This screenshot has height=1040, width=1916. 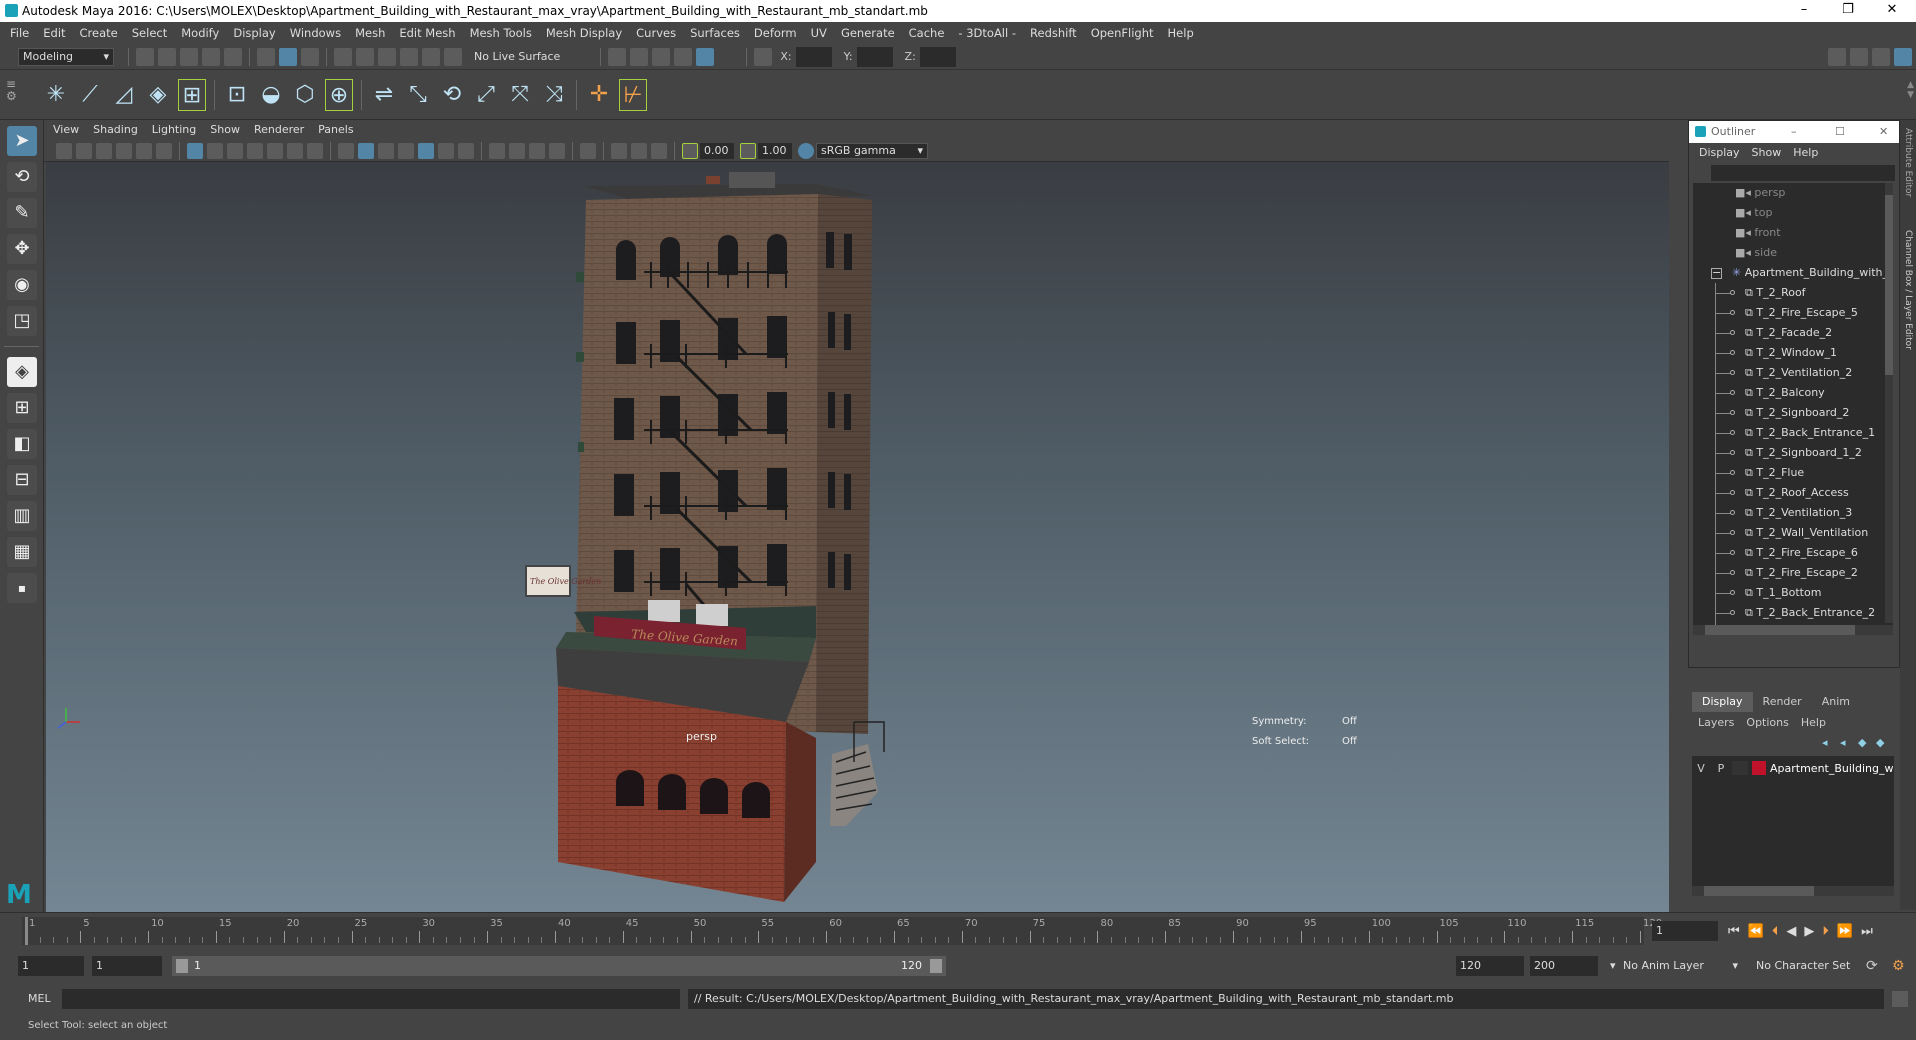 I want to click on menu-modify: Modify, so click(x=200, y=33).